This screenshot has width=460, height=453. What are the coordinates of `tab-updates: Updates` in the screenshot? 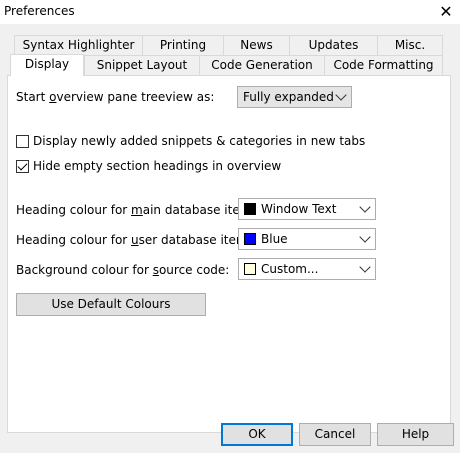 It's located at (333, 45).